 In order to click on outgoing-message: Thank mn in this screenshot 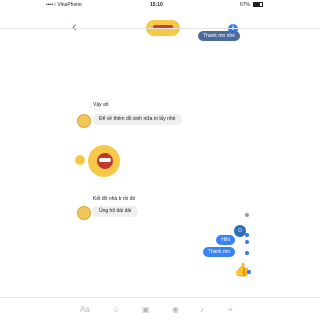, I will do `click(218, 252)`.